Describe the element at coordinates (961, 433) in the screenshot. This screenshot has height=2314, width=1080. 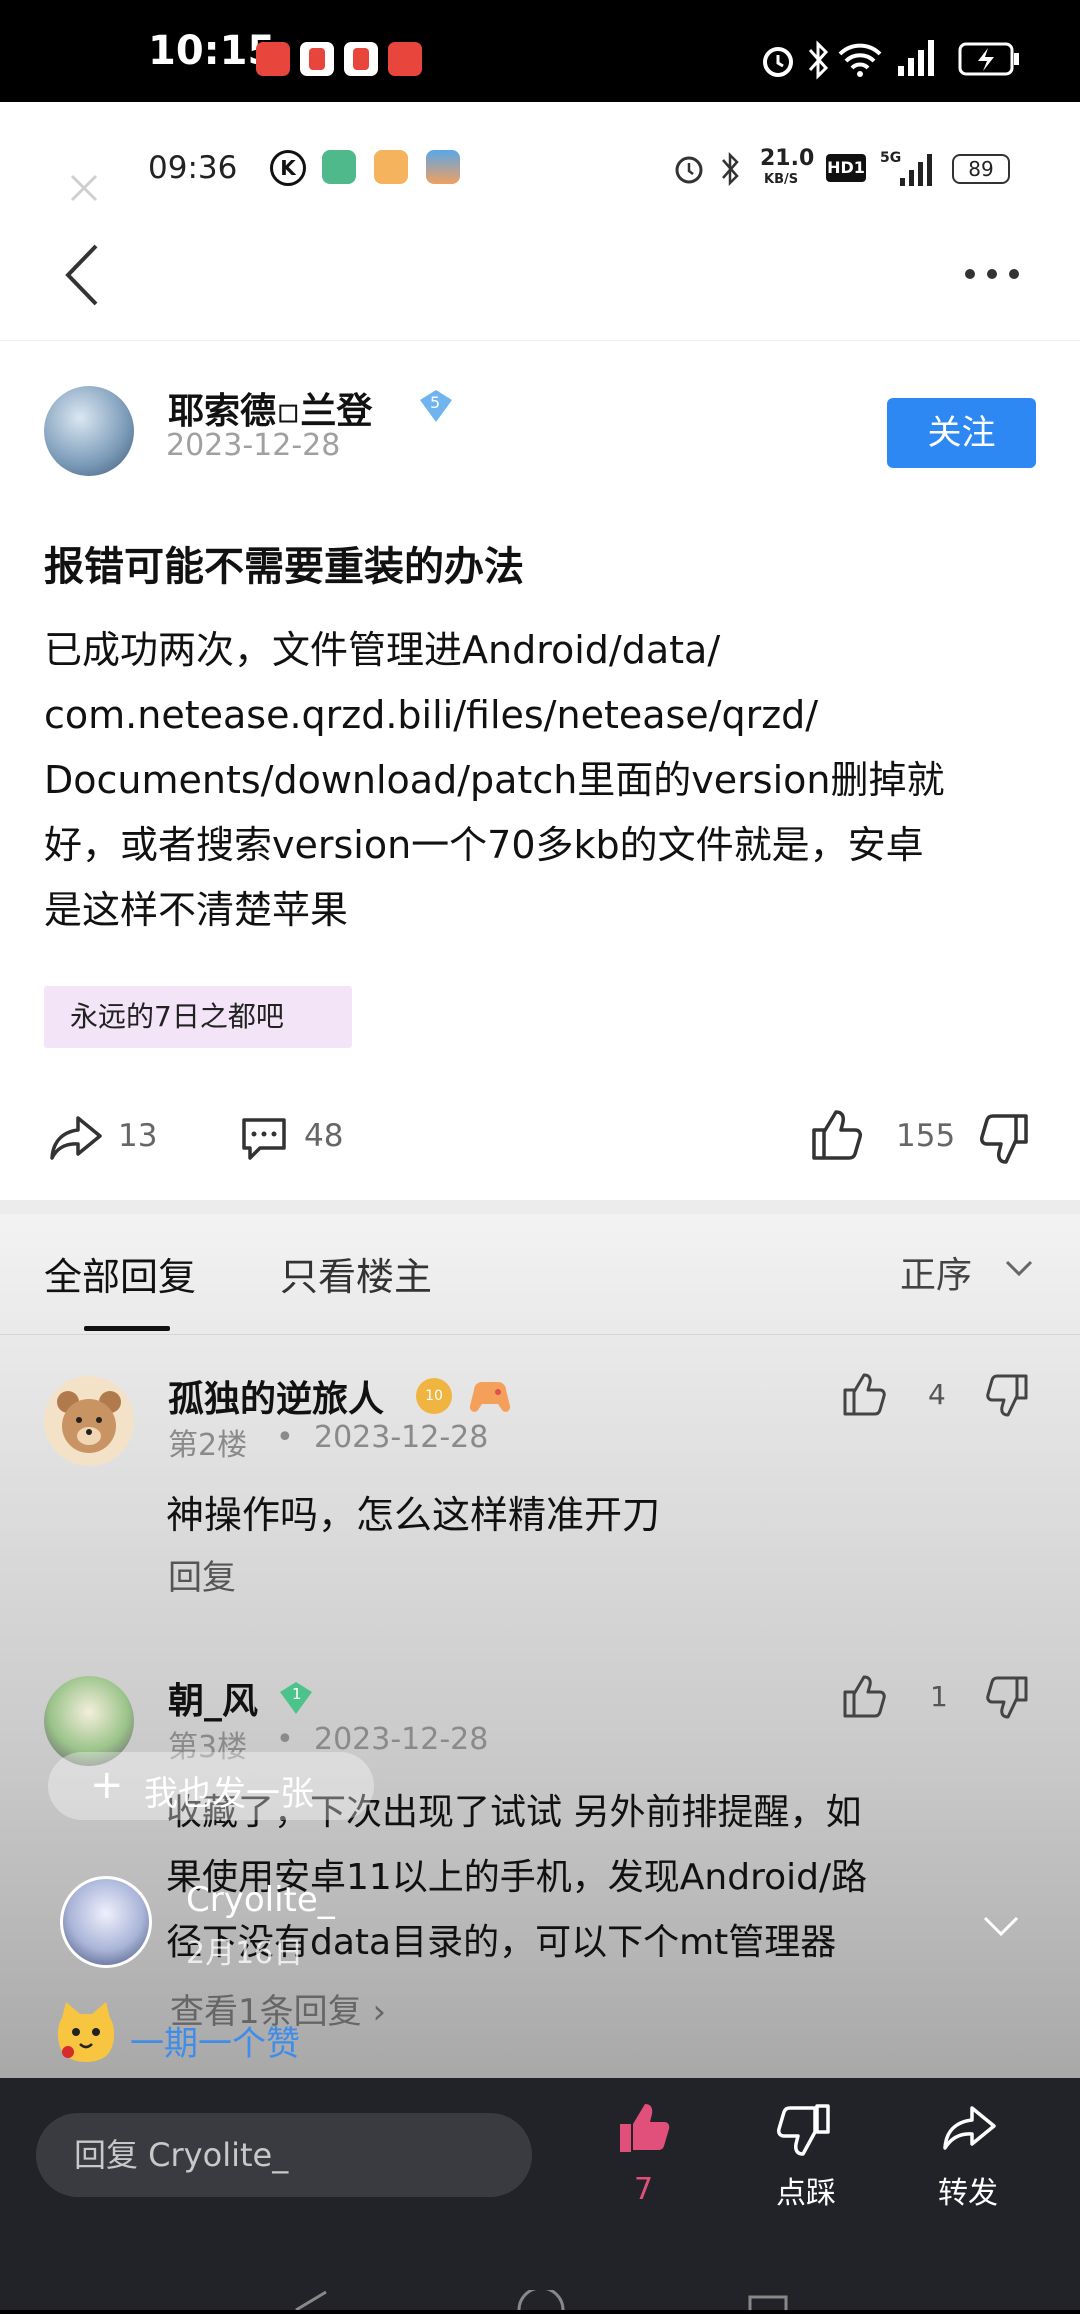
I see `follow-button: 关注` at that location.